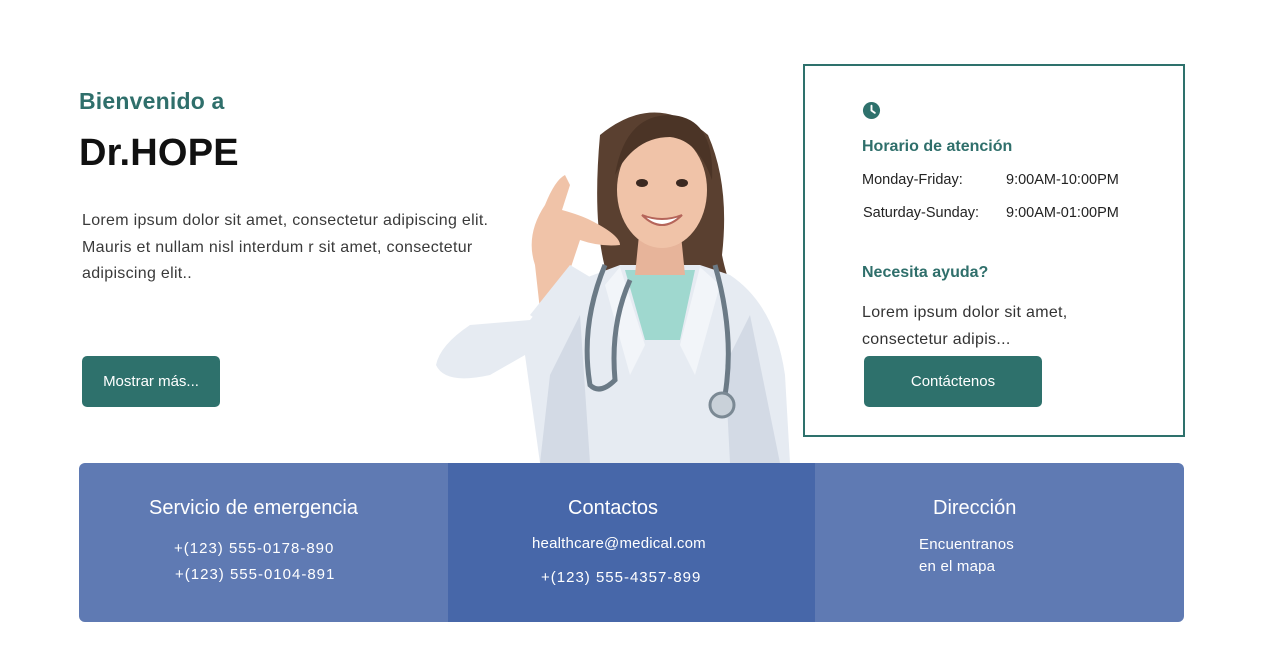 This screenshot has width=1269, height=670. Describe the element at coordinates (253, 508) in the screenshot. I see `emergency-title: Servicio de emergencia` at that location.